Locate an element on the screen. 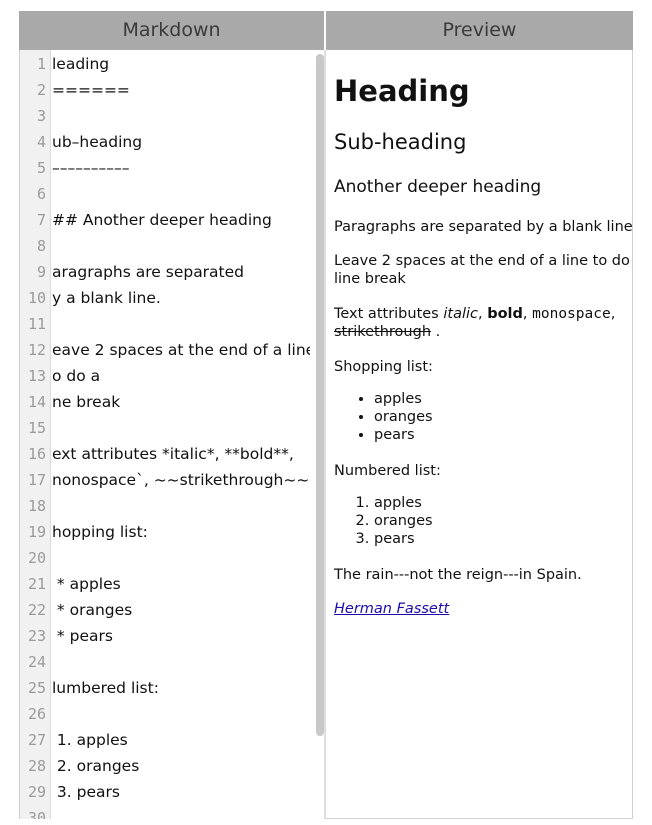 The width and height of the screenshot is (652, 825). line-number: 25 is located at coordinates (36, 688).